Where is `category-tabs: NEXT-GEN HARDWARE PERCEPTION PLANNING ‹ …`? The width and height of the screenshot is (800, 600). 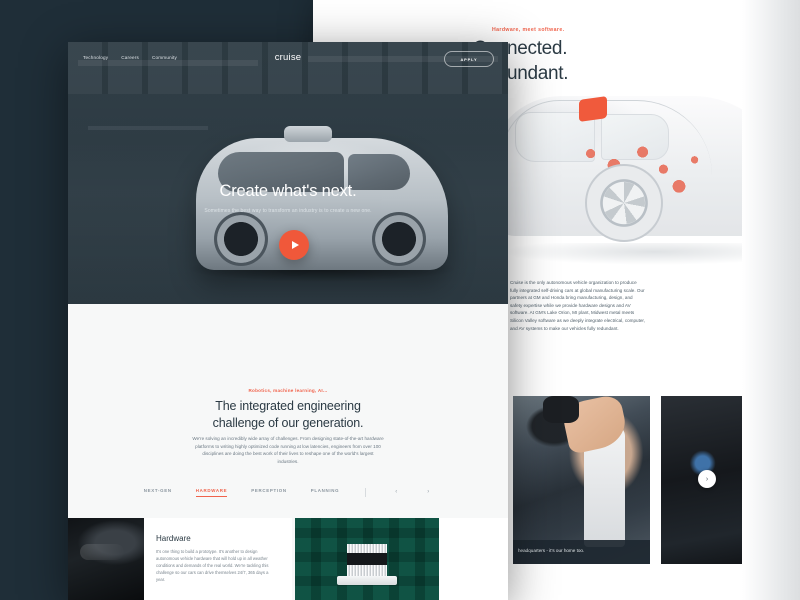
category-tabs: NEXT-GEN HARDWARE PERCEPTION PLANNING ‹ … is located at coordinates (288, 492).